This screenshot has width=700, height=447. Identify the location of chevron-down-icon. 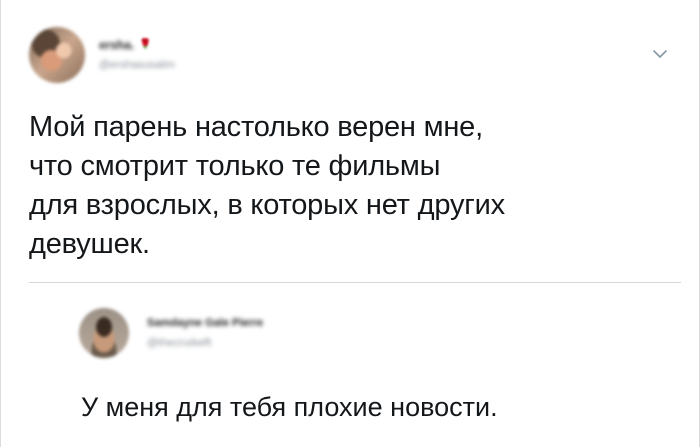
(660, 54).